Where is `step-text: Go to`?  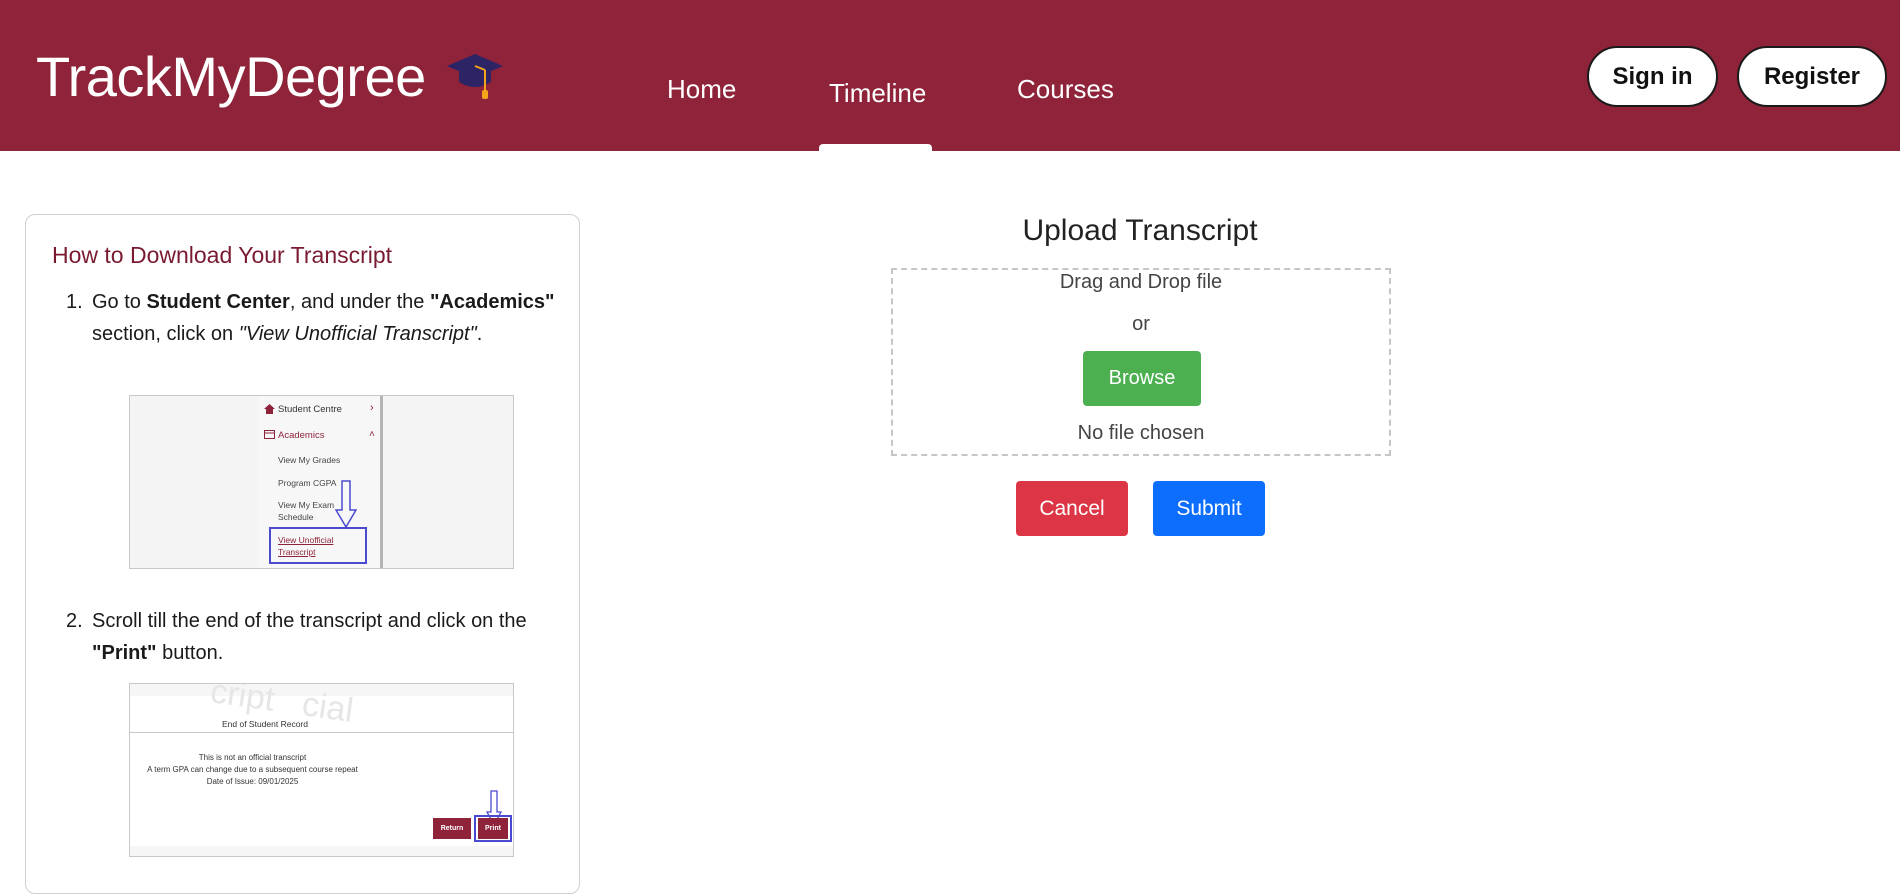
step-text: Go to is located at coordinates (119, 302).